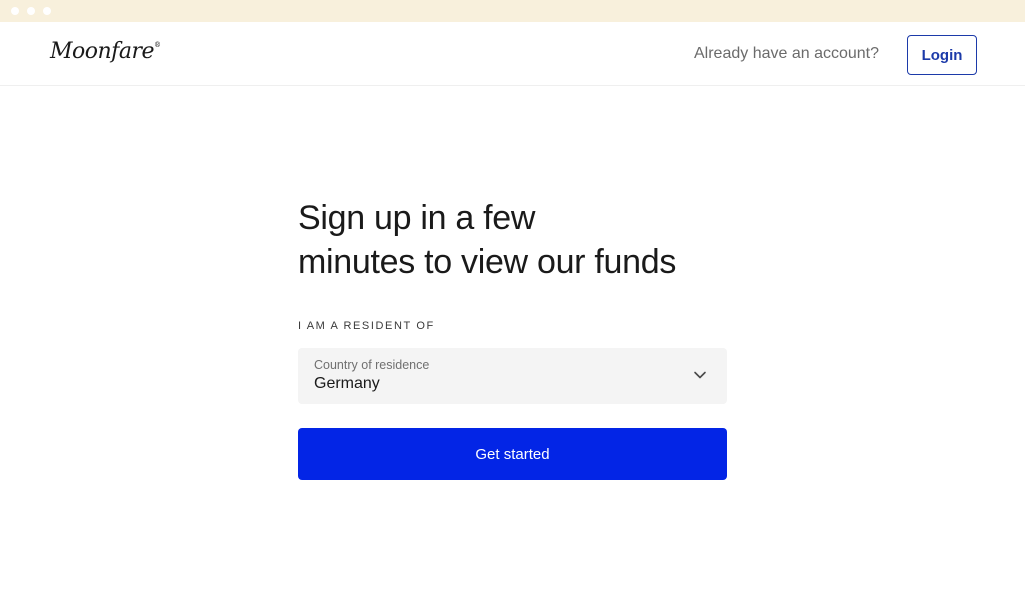 This screenshot has height=606, width=1025. I want to click on window-dot-maximize, so click(47, 11).